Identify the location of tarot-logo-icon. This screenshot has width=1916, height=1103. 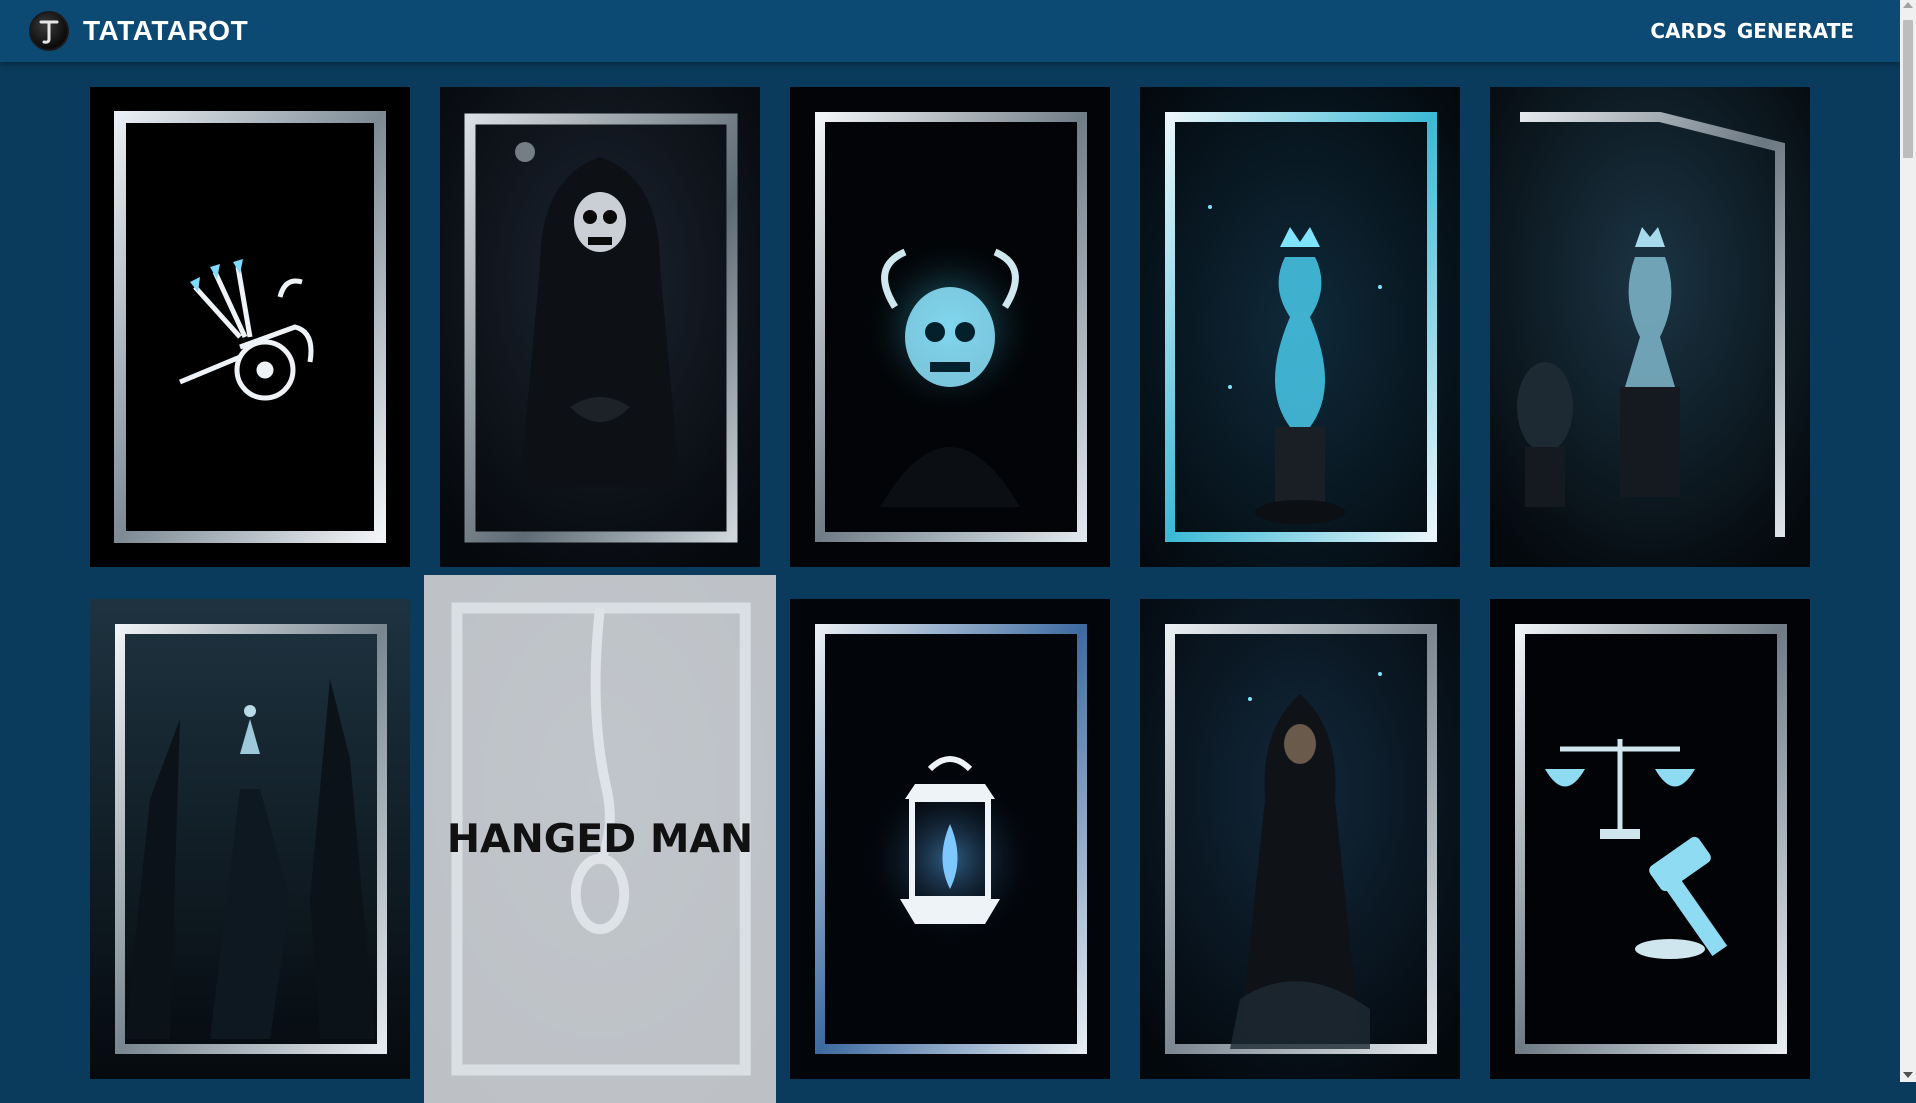
(49, 31).